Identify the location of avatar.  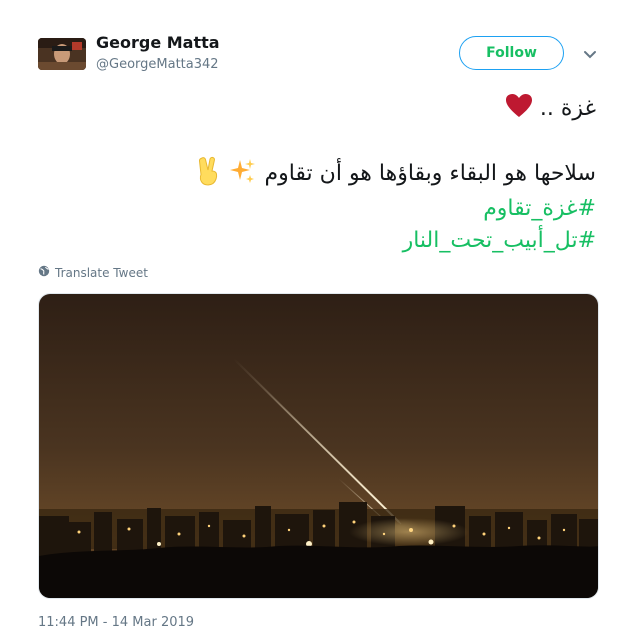
(62, 54).